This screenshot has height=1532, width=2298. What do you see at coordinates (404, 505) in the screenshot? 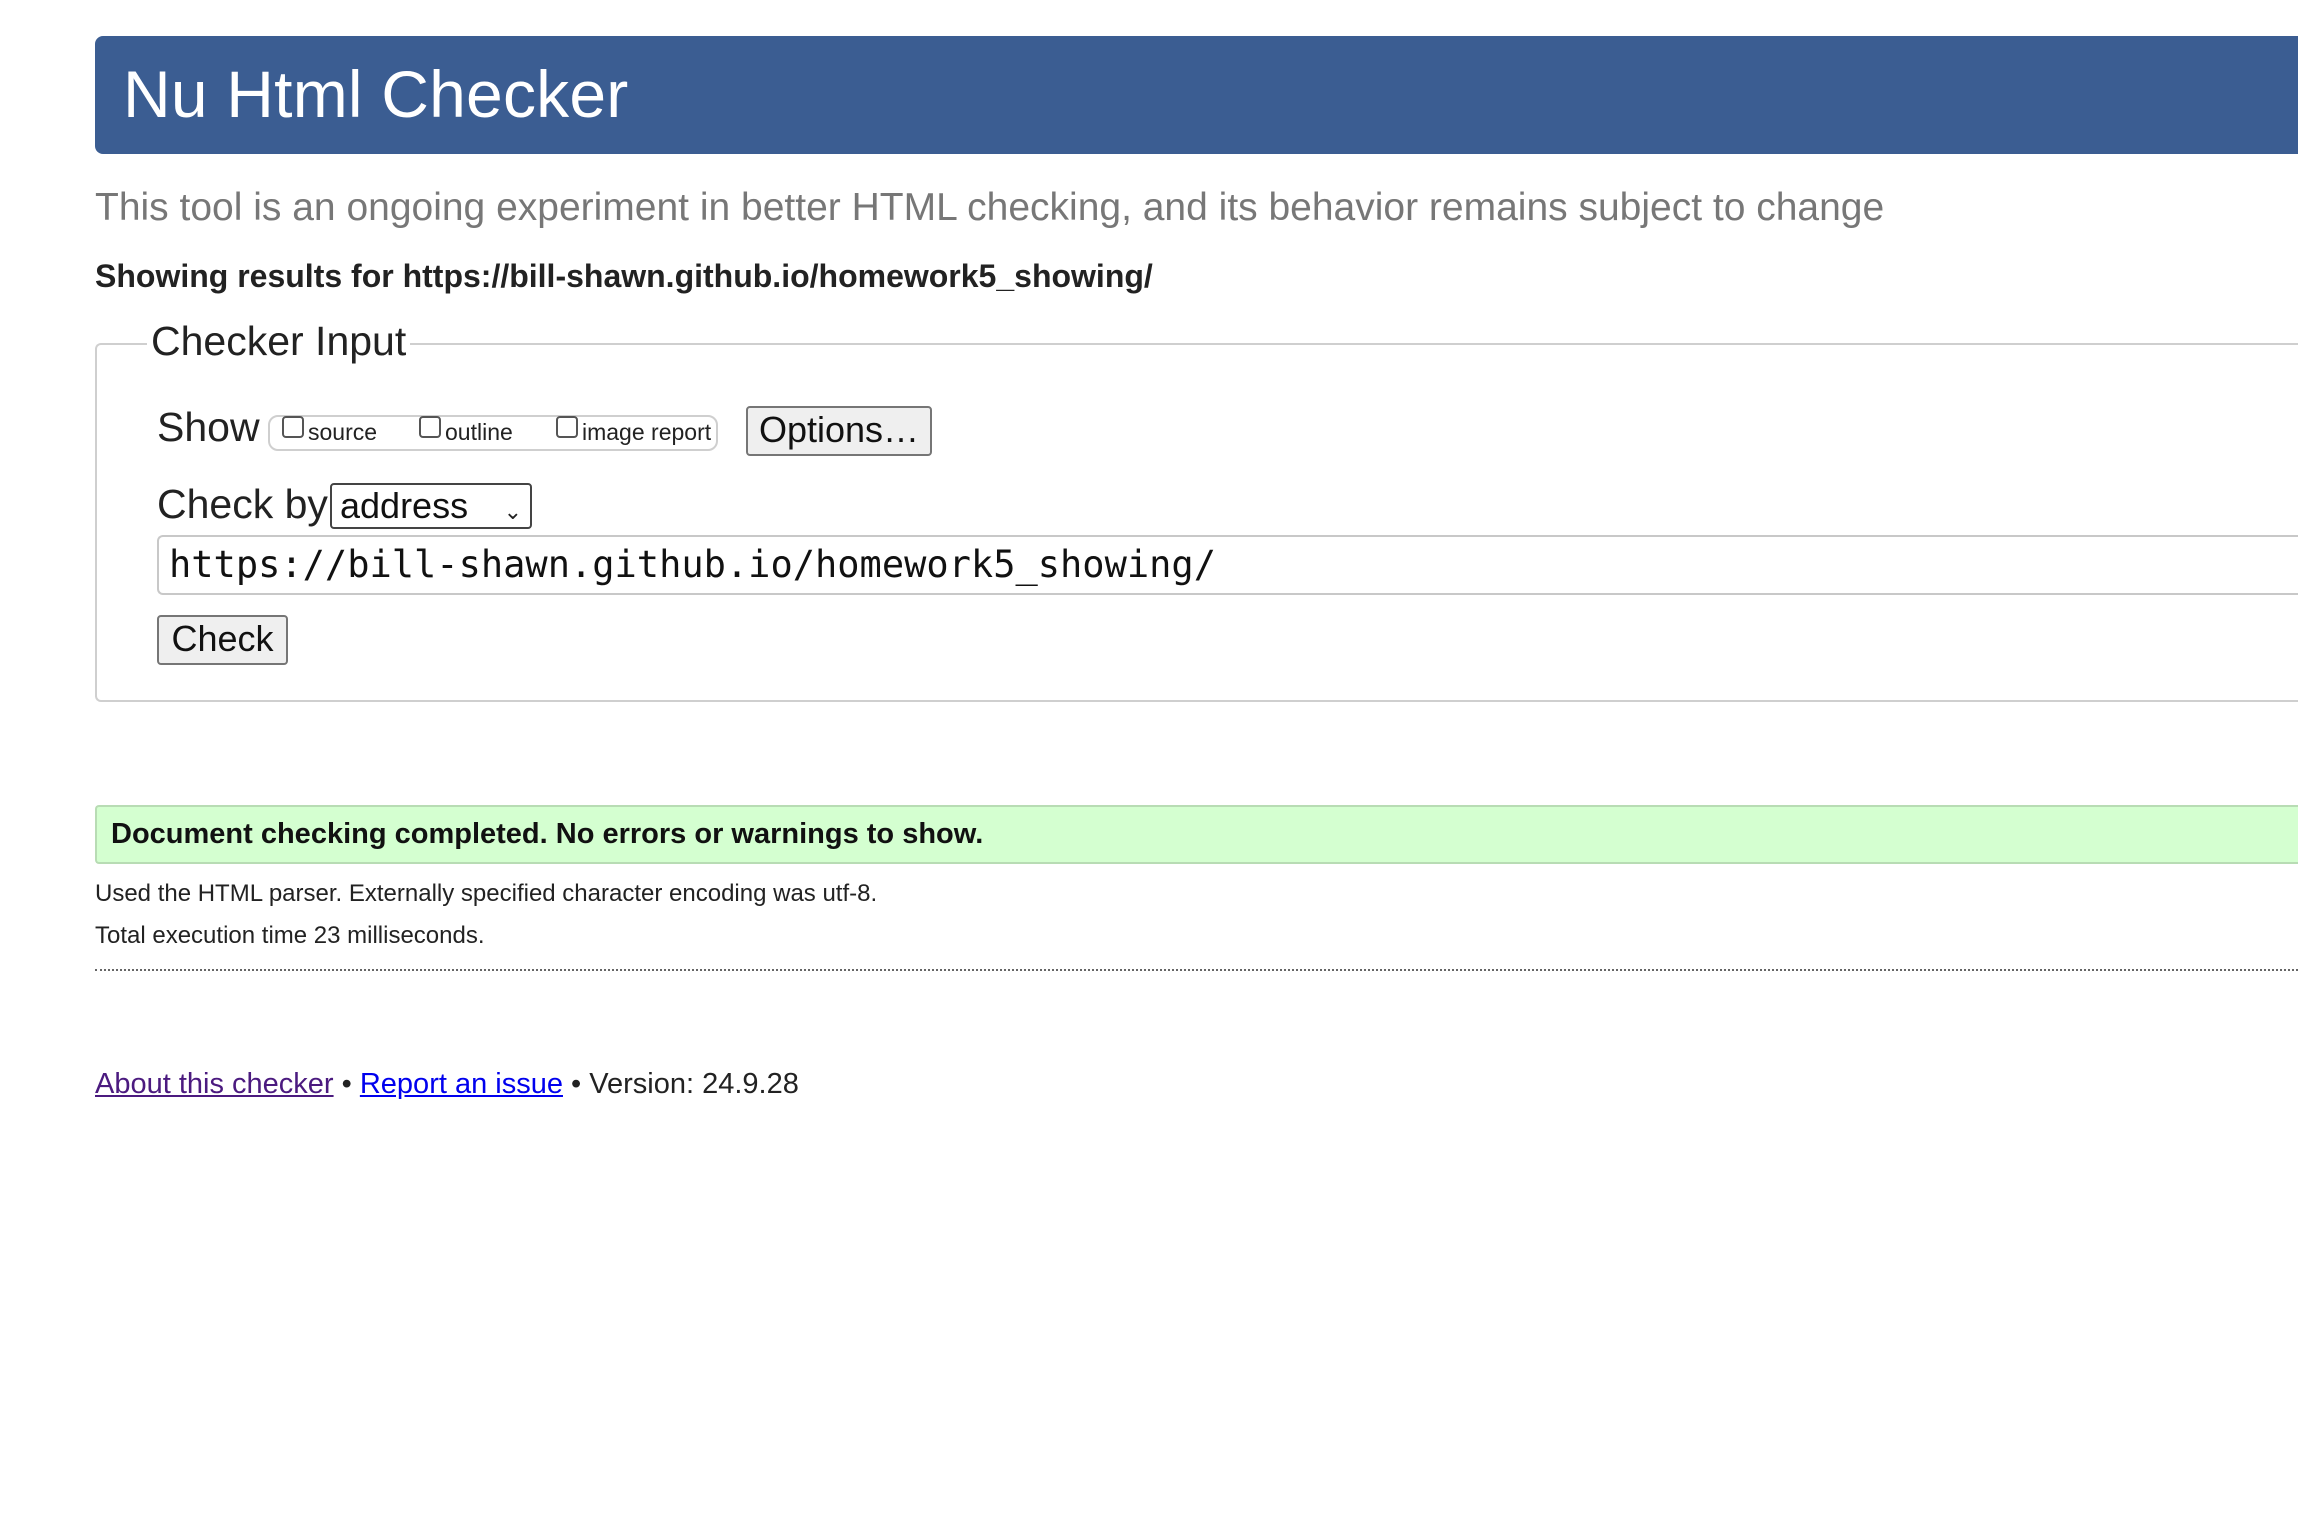
I see `check-by-selected-value: address` at bounding box center [404, 505].